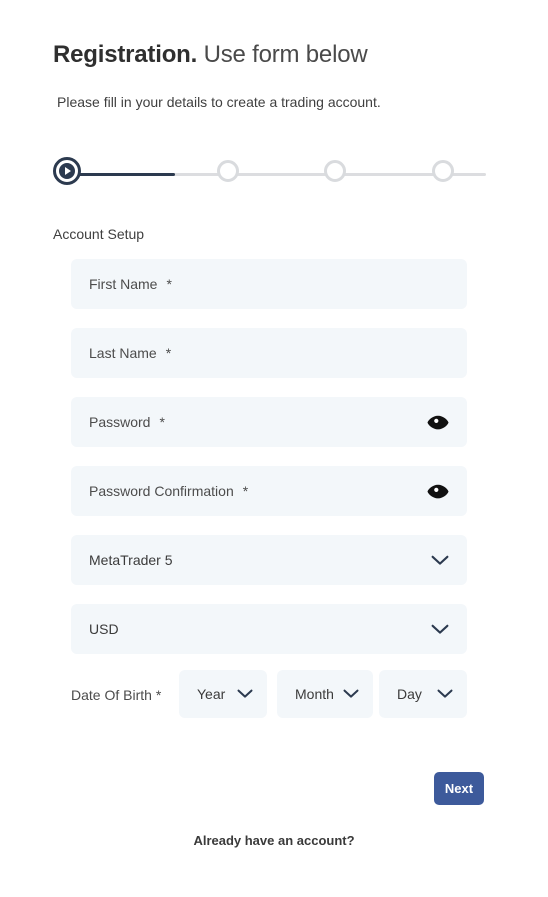  I want to click on date-of-birth-required-marker: *, so click(158, 695).